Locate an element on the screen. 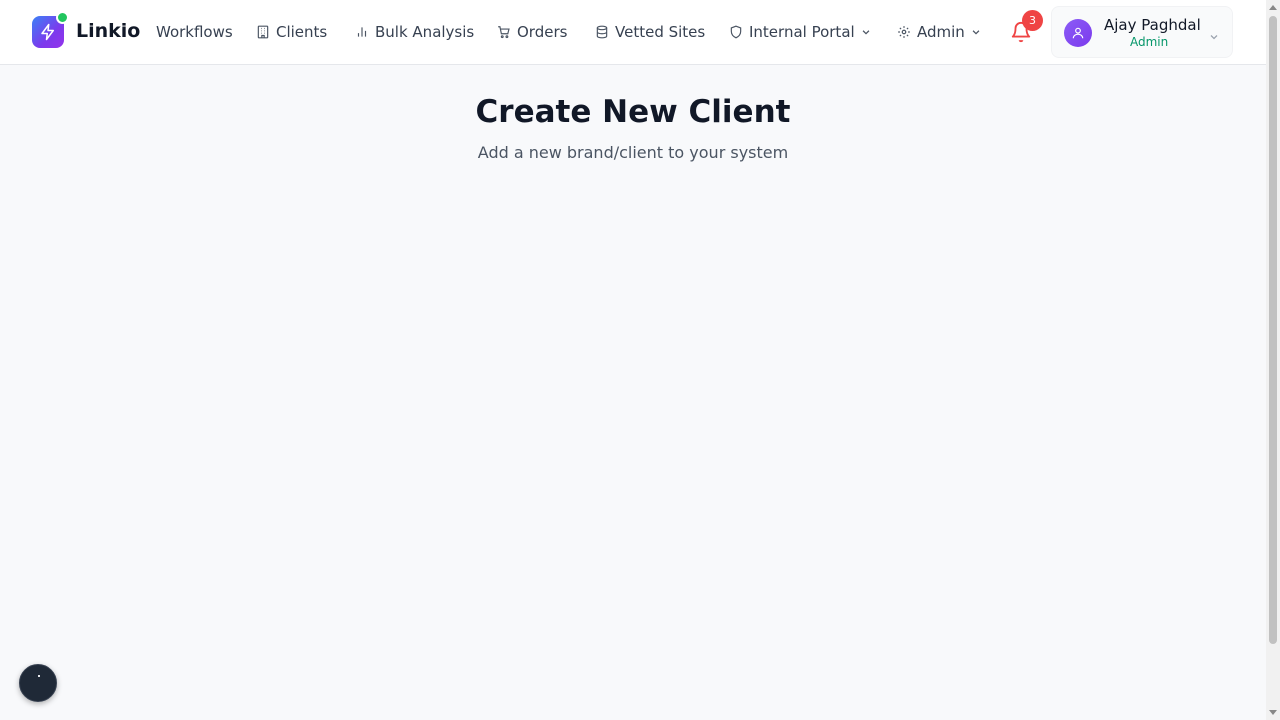 The width and height of the screenshot is (1280, 720). nav-workflows-label: Workflows is located at coordinates (194, 32).